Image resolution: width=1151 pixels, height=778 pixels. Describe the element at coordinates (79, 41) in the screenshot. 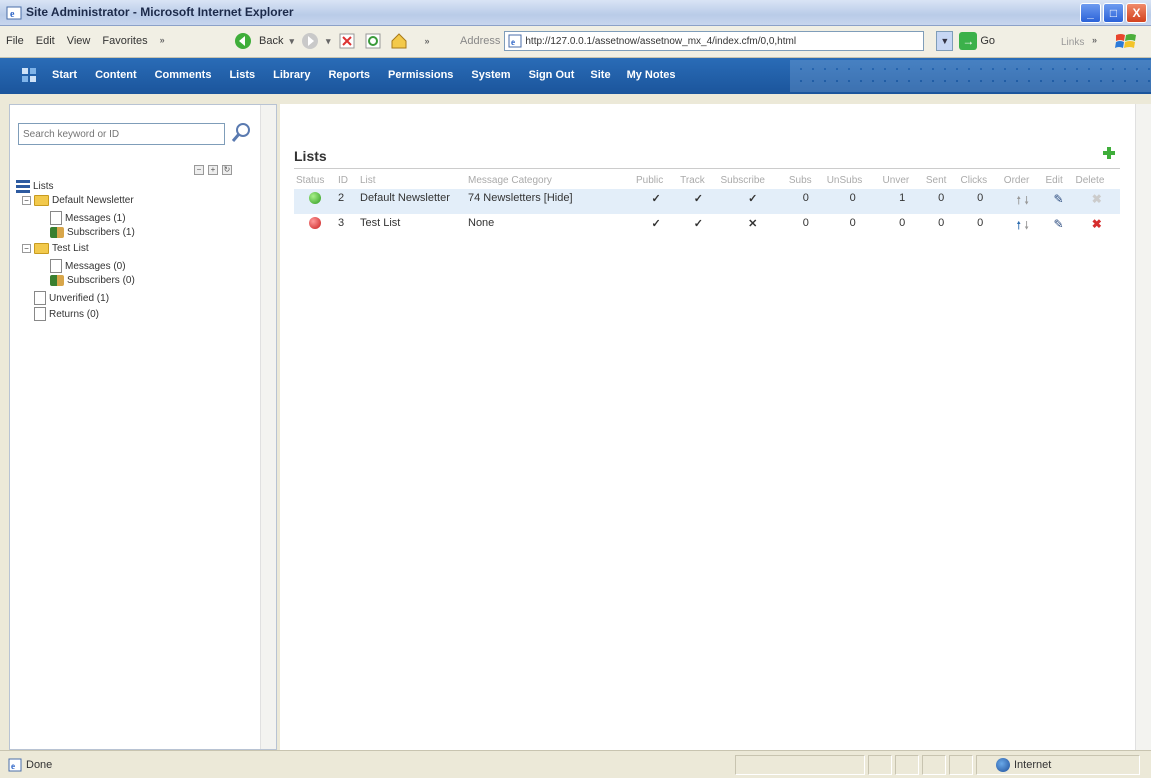

I see `menu-view: View` at that location.